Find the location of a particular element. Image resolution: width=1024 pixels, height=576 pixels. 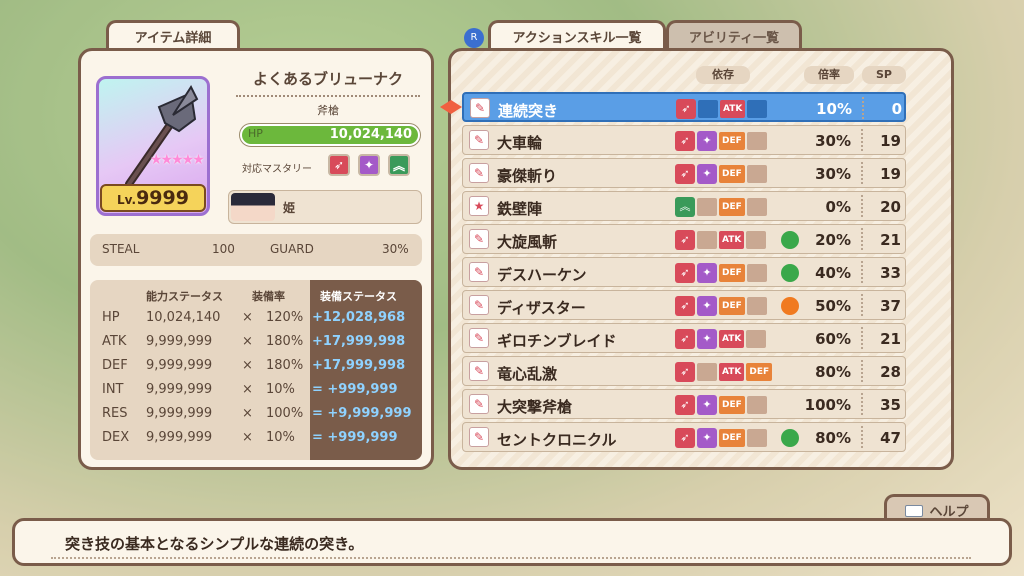

steal-guard-row: STEAL 100 GUARD 30% is located at coordinates (256, 250).